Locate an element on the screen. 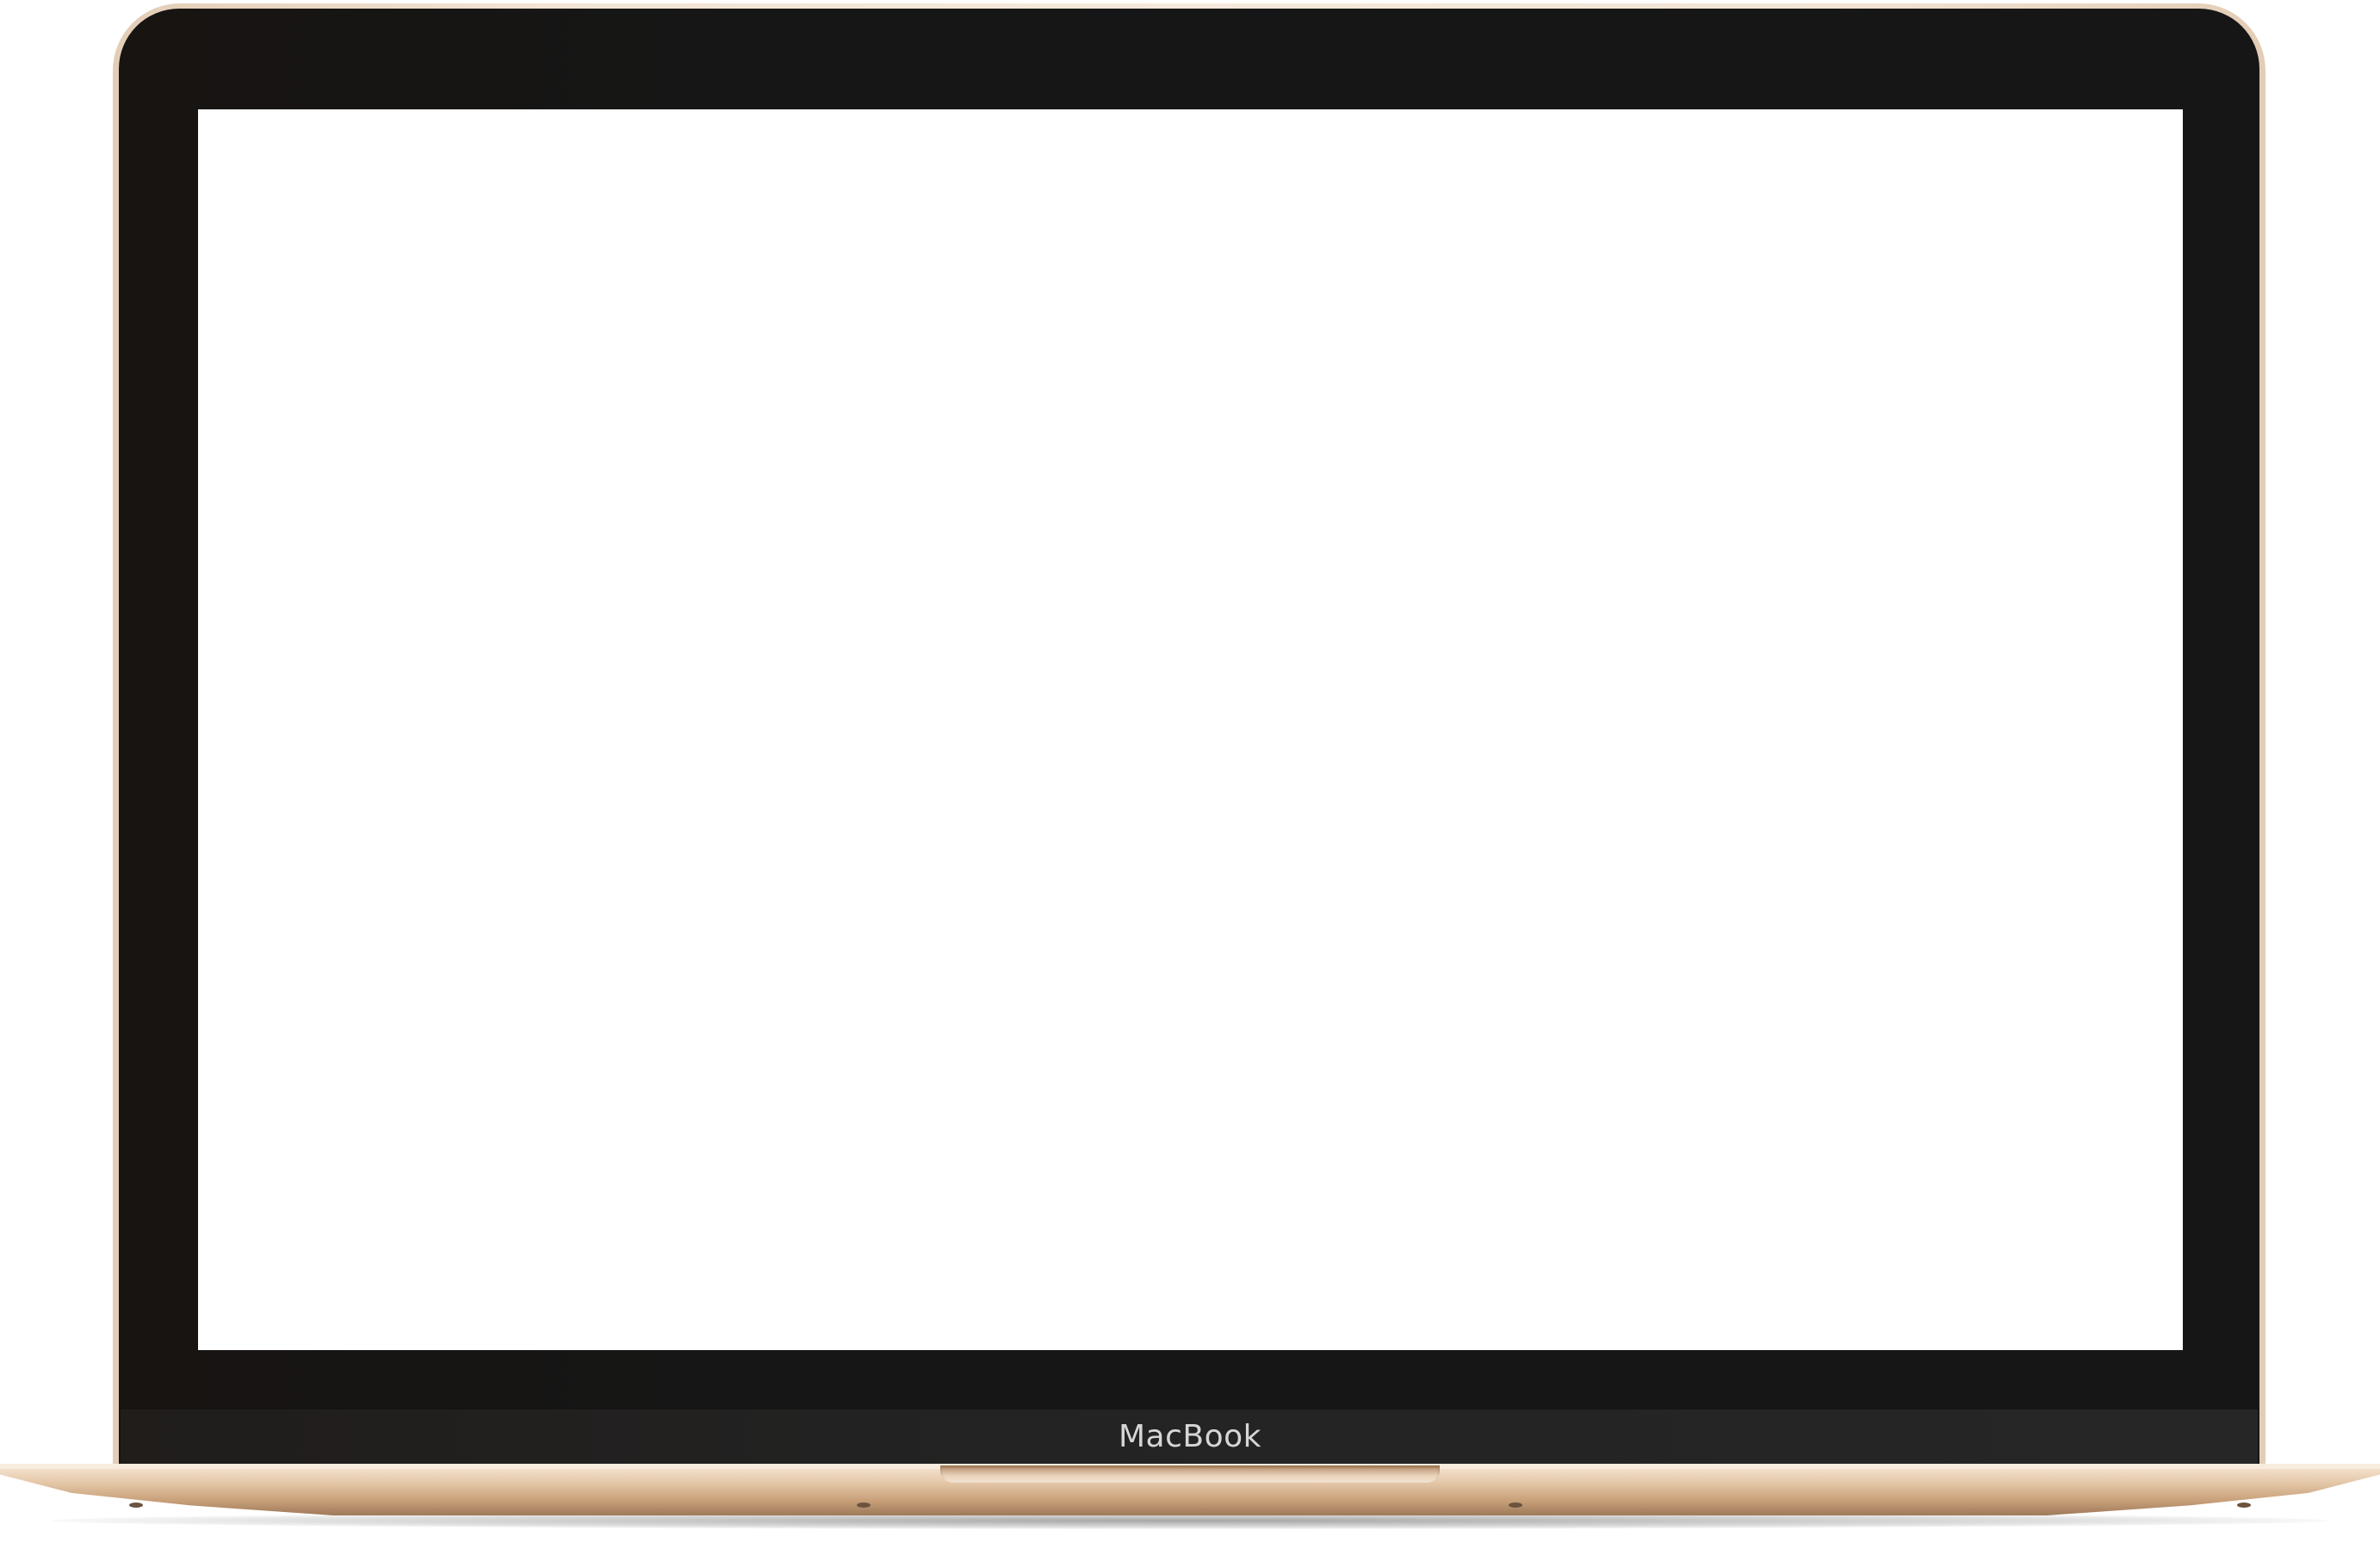 The width and height of the screenshot is (2380, 1549). lid-opening-notch is located at coordinates (1190, 1474).